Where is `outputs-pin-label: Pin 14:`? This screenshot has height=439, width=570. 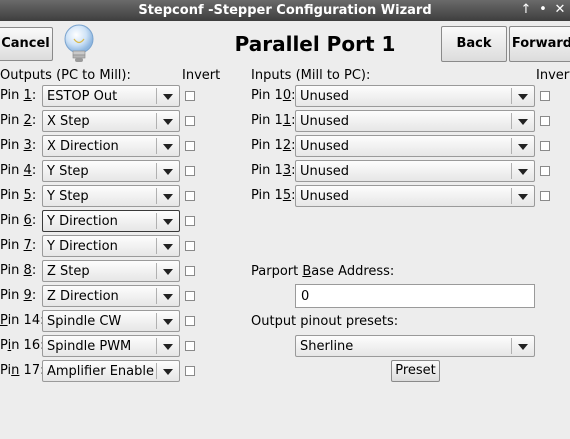 outputs-pin-label: Pin 14: is located at coordinates (22, 320).